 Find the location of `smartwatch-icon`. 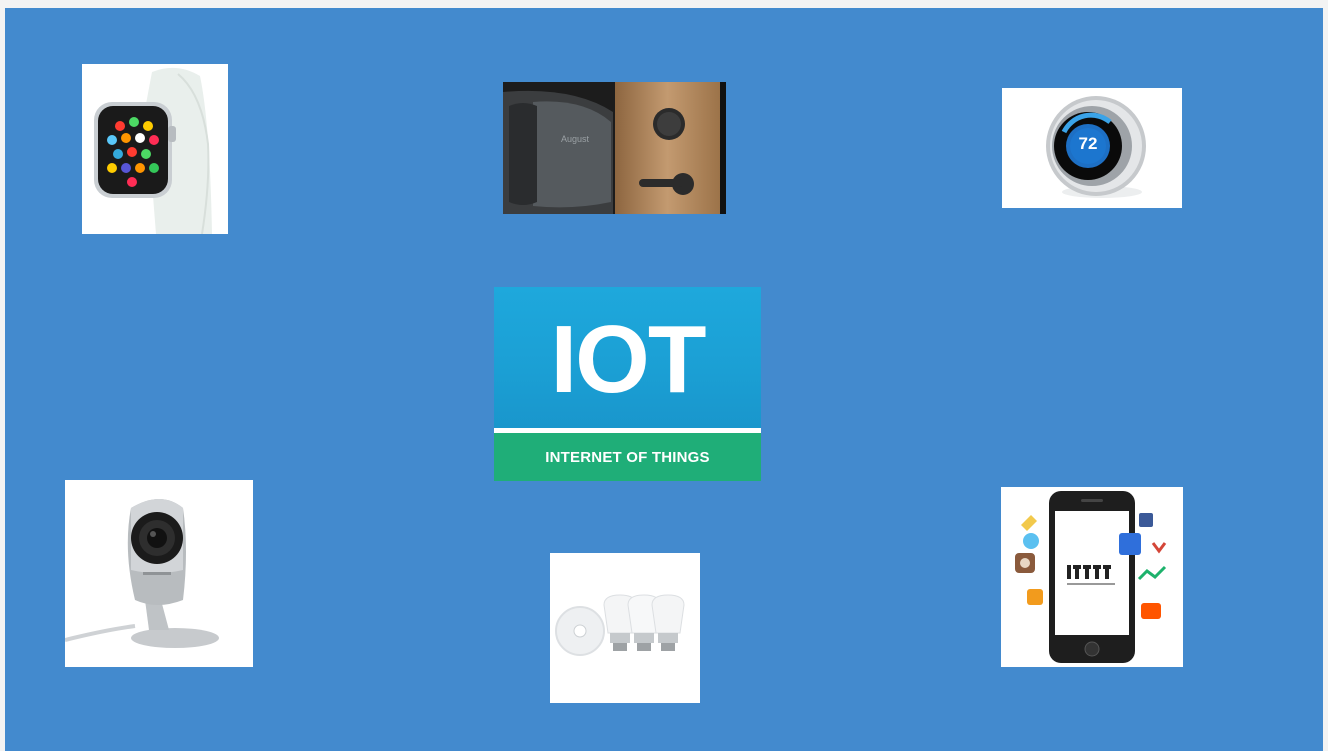

smartwatch-icon is located at coordinates (155, 149).